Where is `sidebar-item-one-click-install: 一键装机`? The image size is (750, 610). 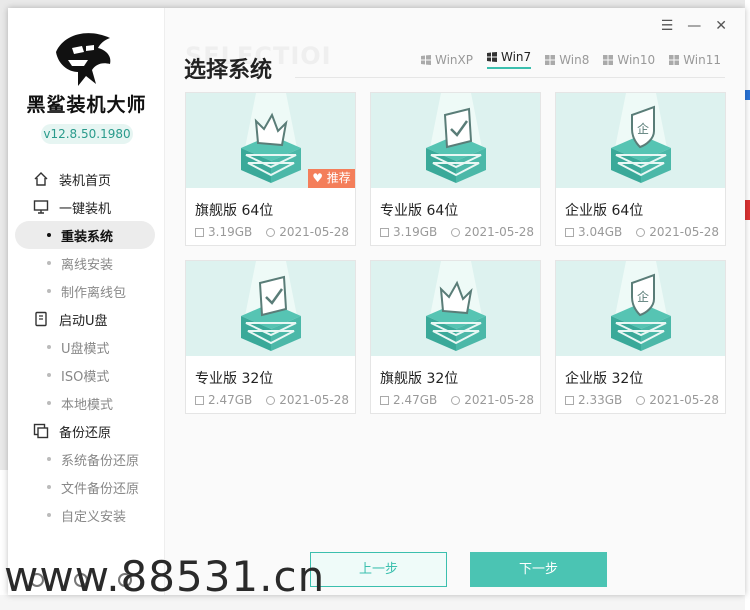 sidebar-item-one-click-install: 一键装机 is located at coordinates (90, 207).